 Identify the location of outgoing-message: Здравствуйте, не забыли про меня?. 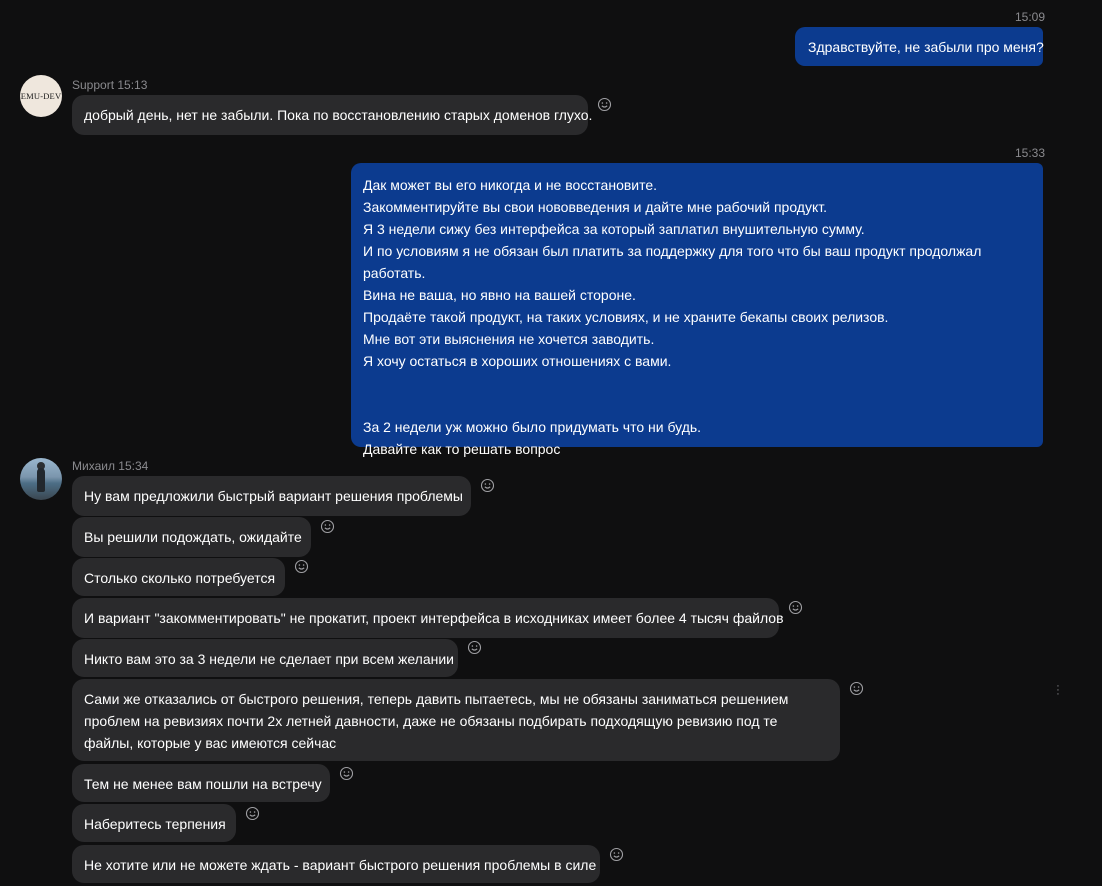
(919, 46).